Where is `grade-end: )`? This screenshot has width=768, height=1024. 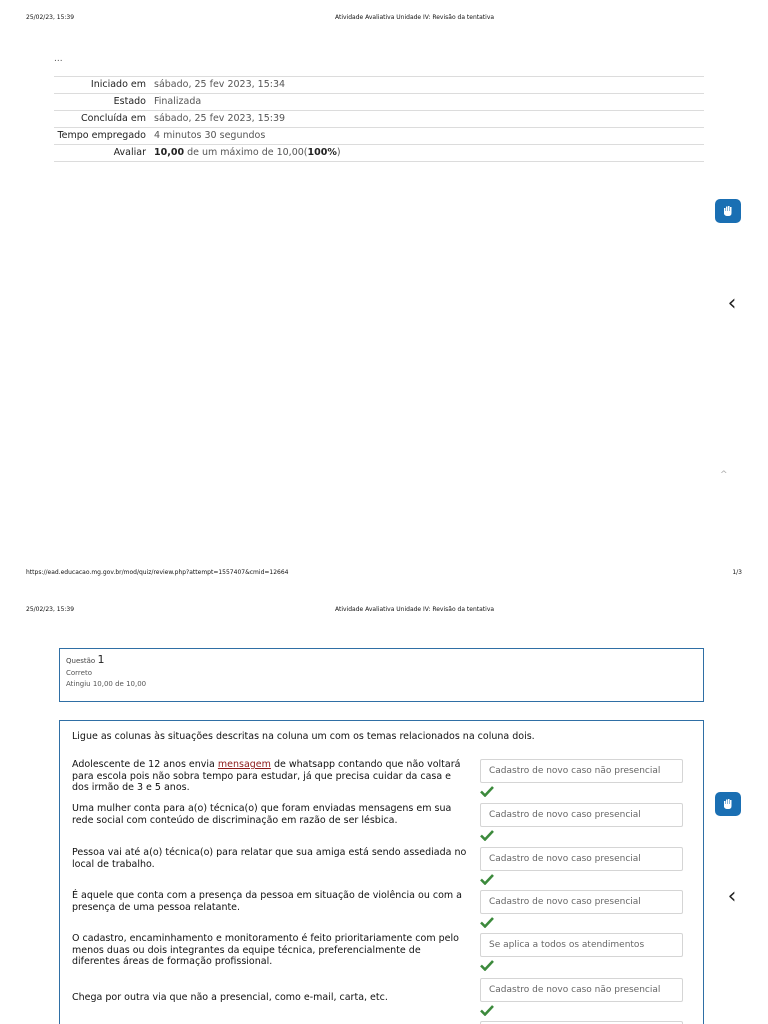
grade-end: ) is located at coordinates (338, 152).